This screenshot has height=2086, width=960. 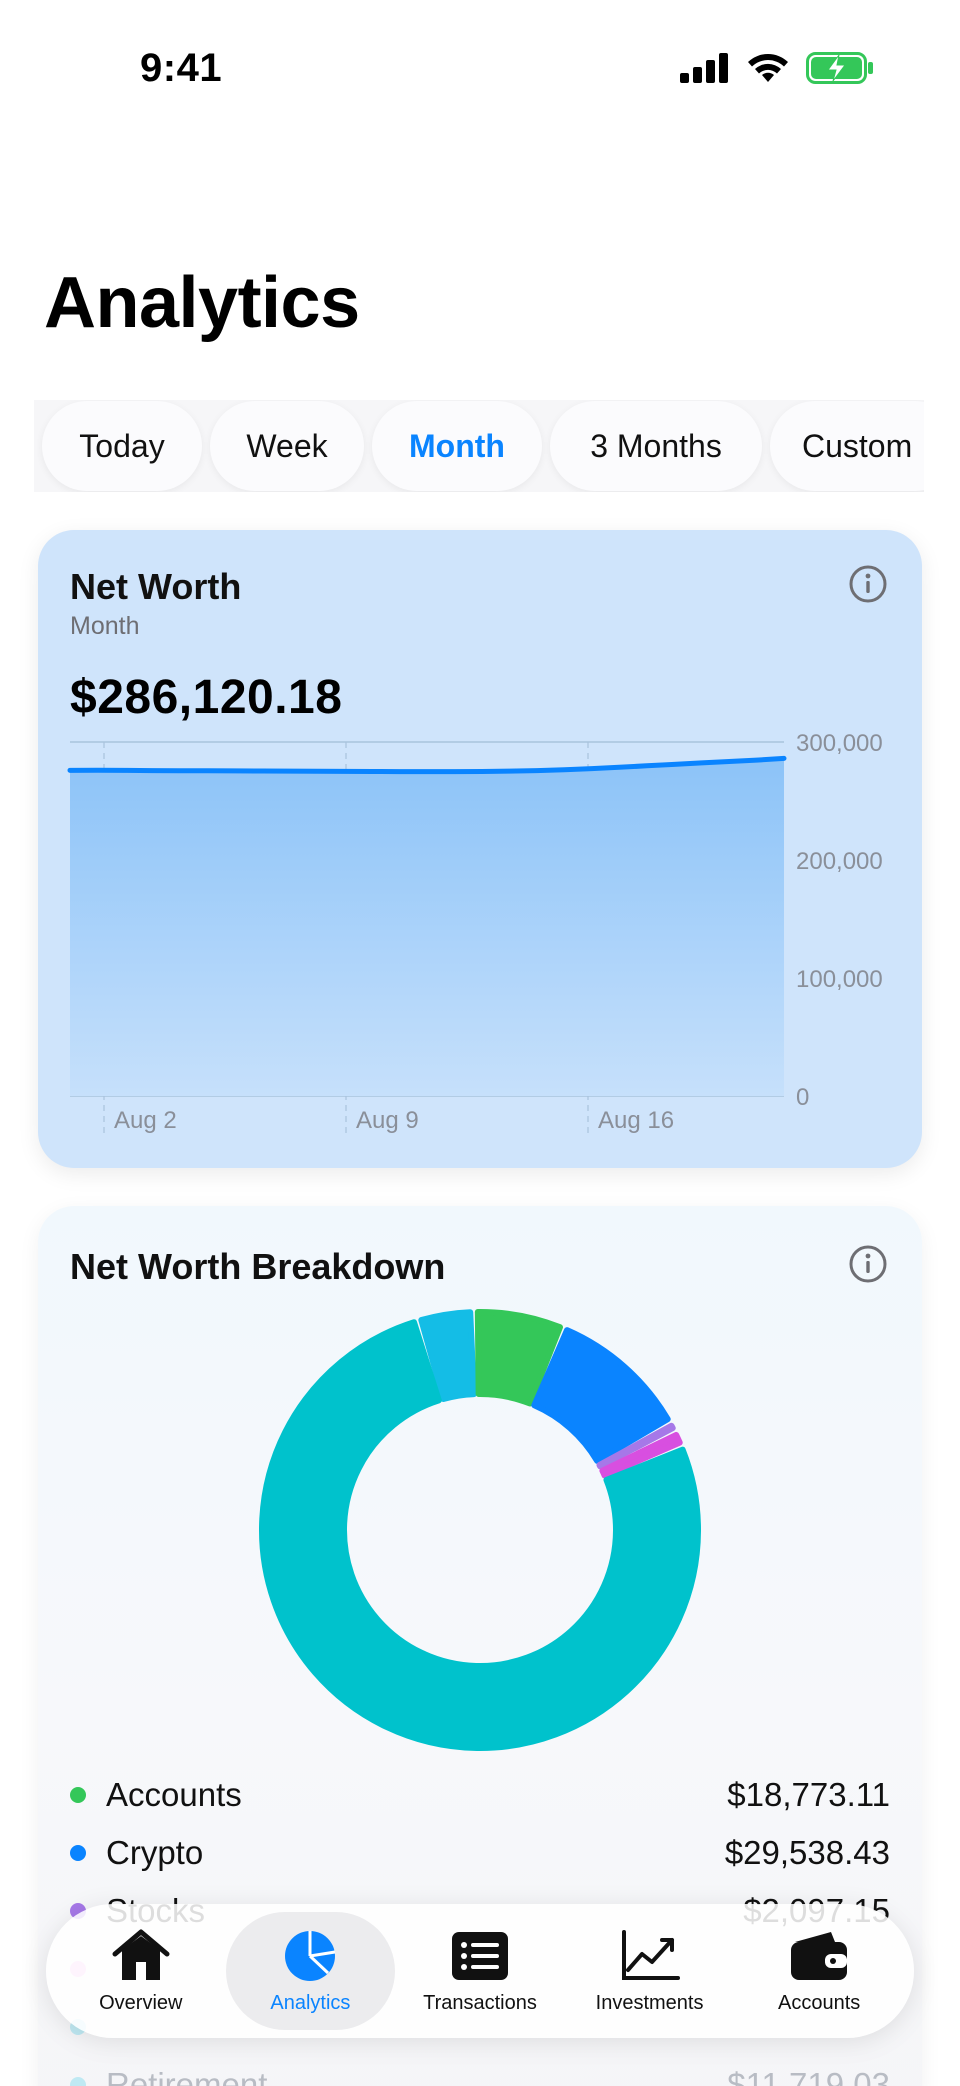 What do you see at coordinates (174, 1794) in the screenshot?
I see `legend-label: Accounts` at bounding box center [174, 1794].